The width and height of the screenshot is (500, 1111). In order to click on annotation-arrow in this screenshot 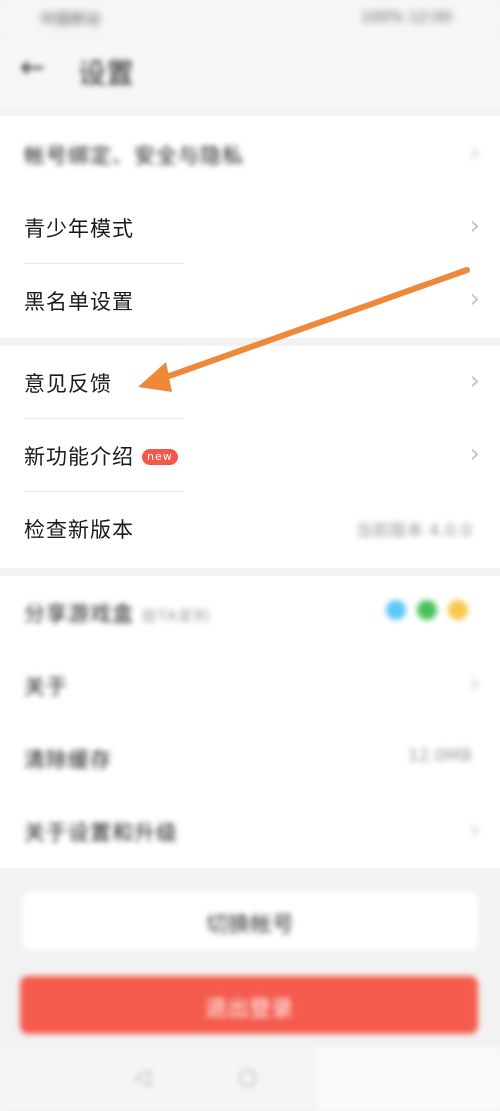, I will do `click(304, 329)`.